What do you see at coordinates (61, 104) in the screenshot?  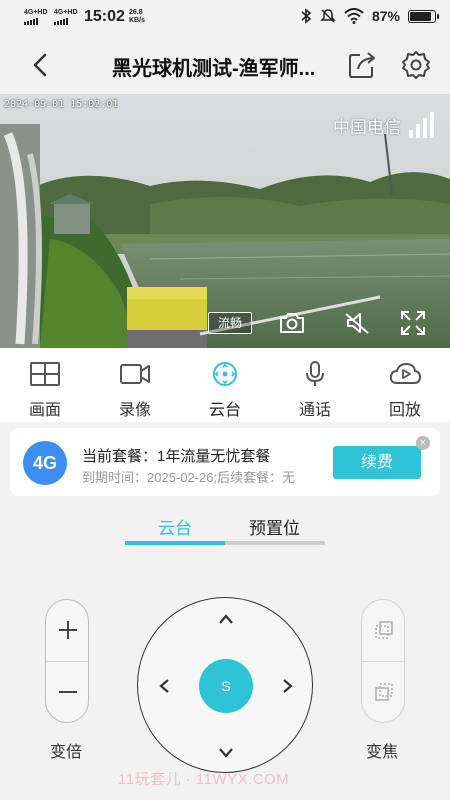 I see `video-timestamp: 2024-09-01 15:02:01` at bounding box center [61, 104].